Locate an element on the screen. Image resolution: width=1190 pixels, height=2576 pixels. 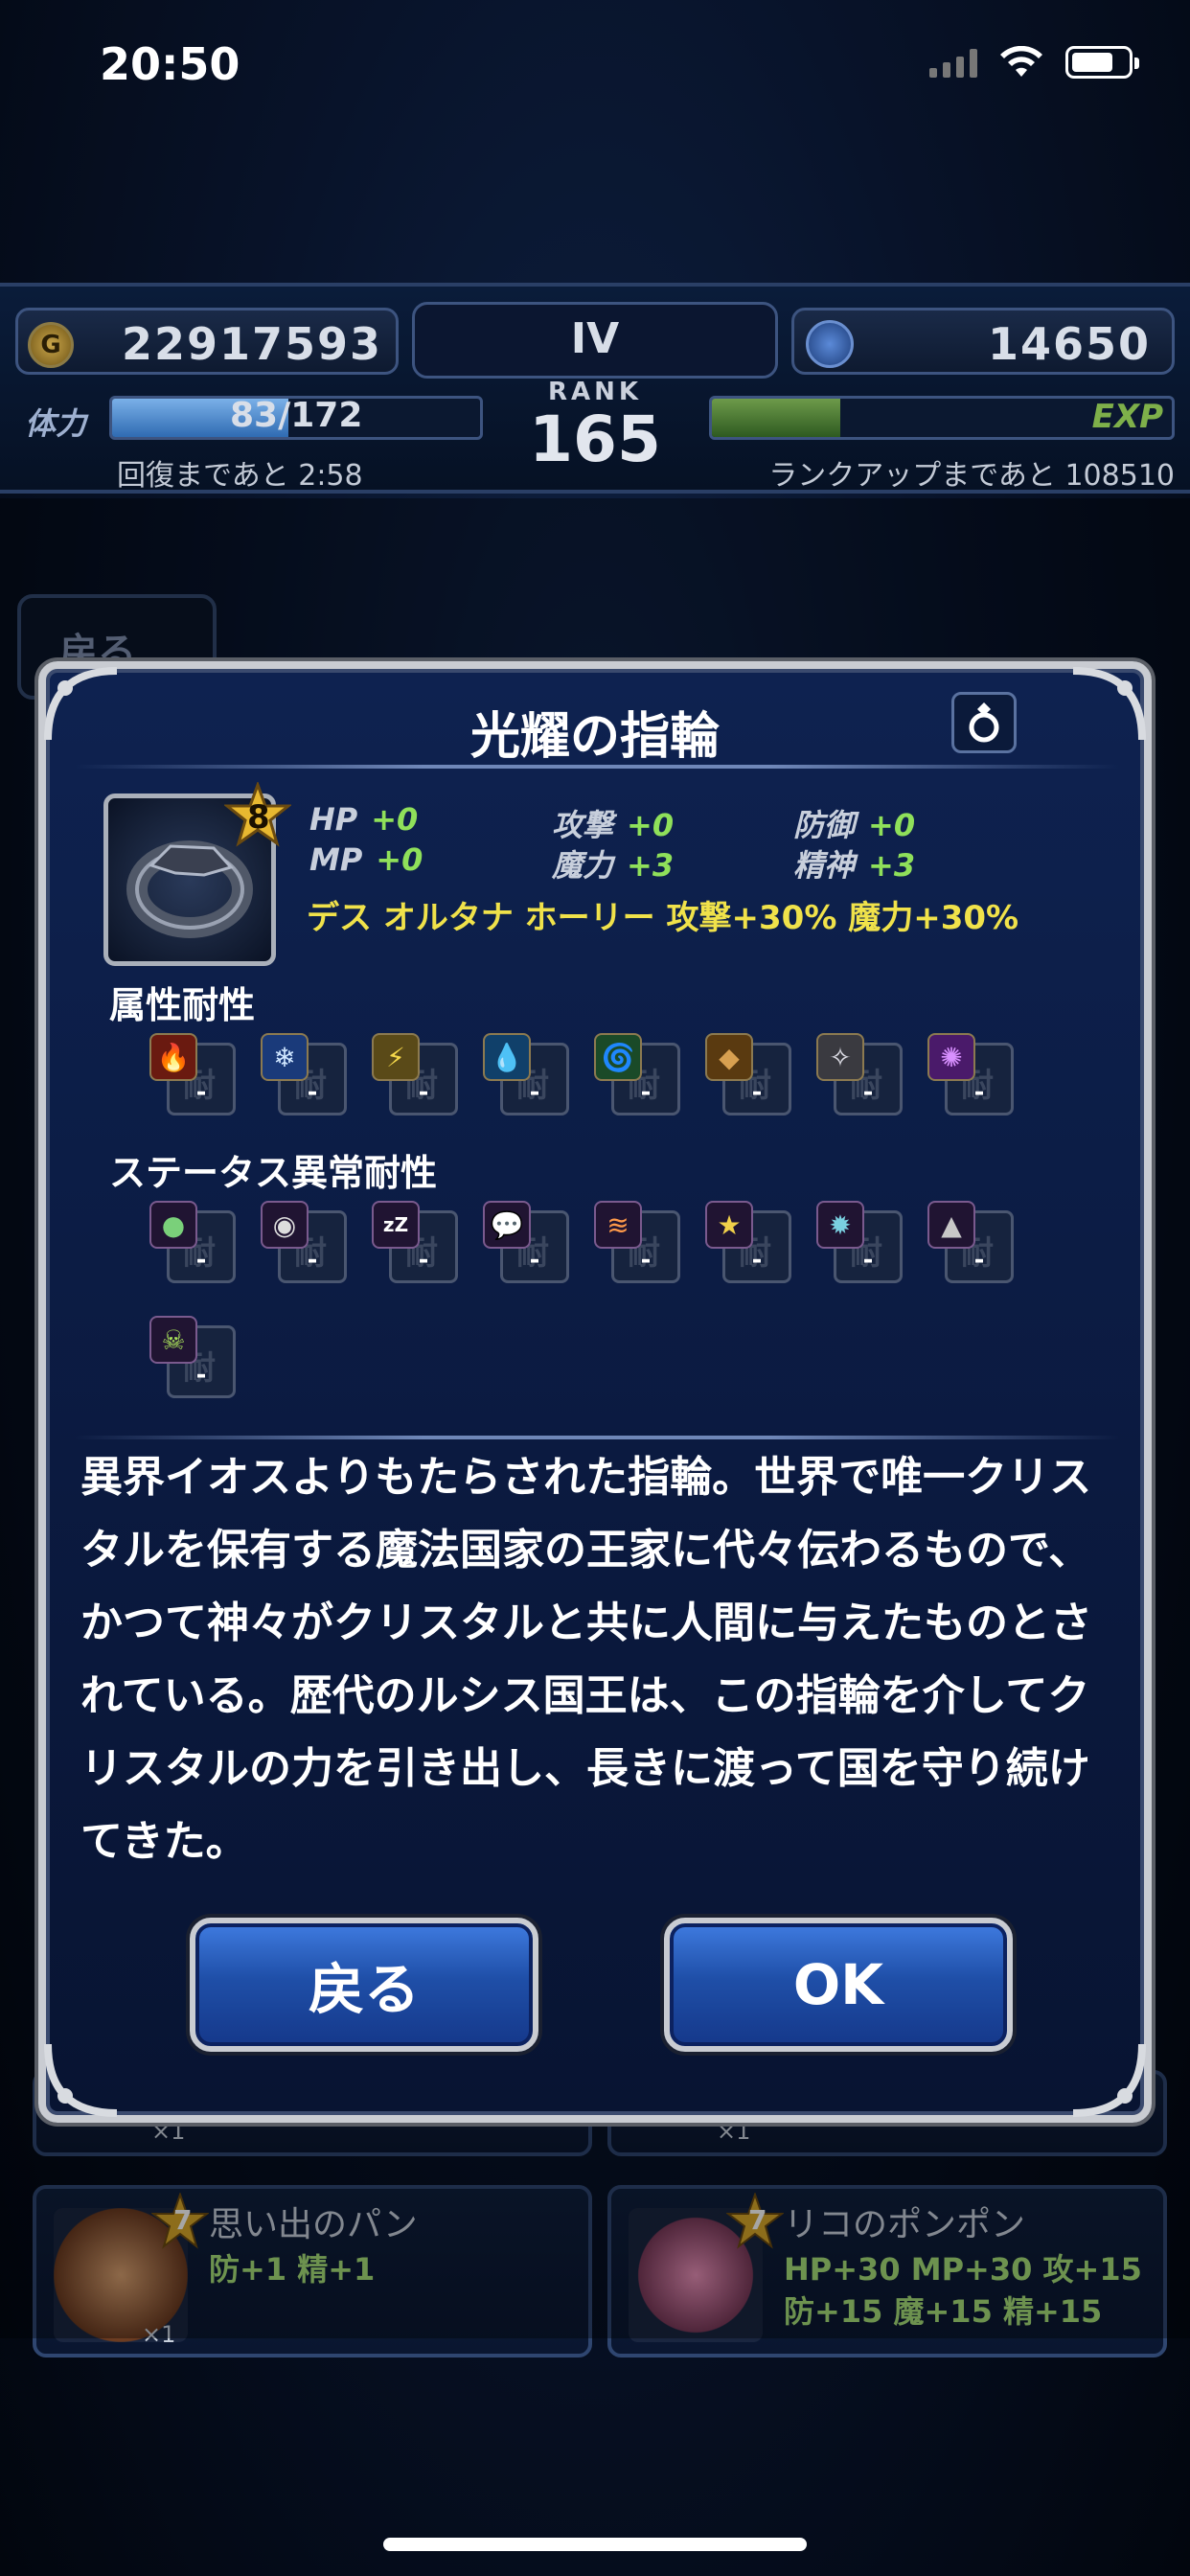
home-indicator is located at coordinates (595, 2544).